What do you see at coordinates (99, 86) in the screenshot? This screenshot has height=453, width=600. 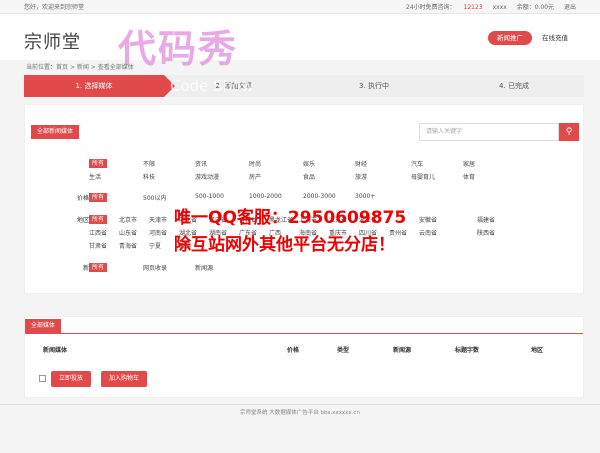 I see `step-1: 1. 选择媒体` at bounding box center [99, 86].